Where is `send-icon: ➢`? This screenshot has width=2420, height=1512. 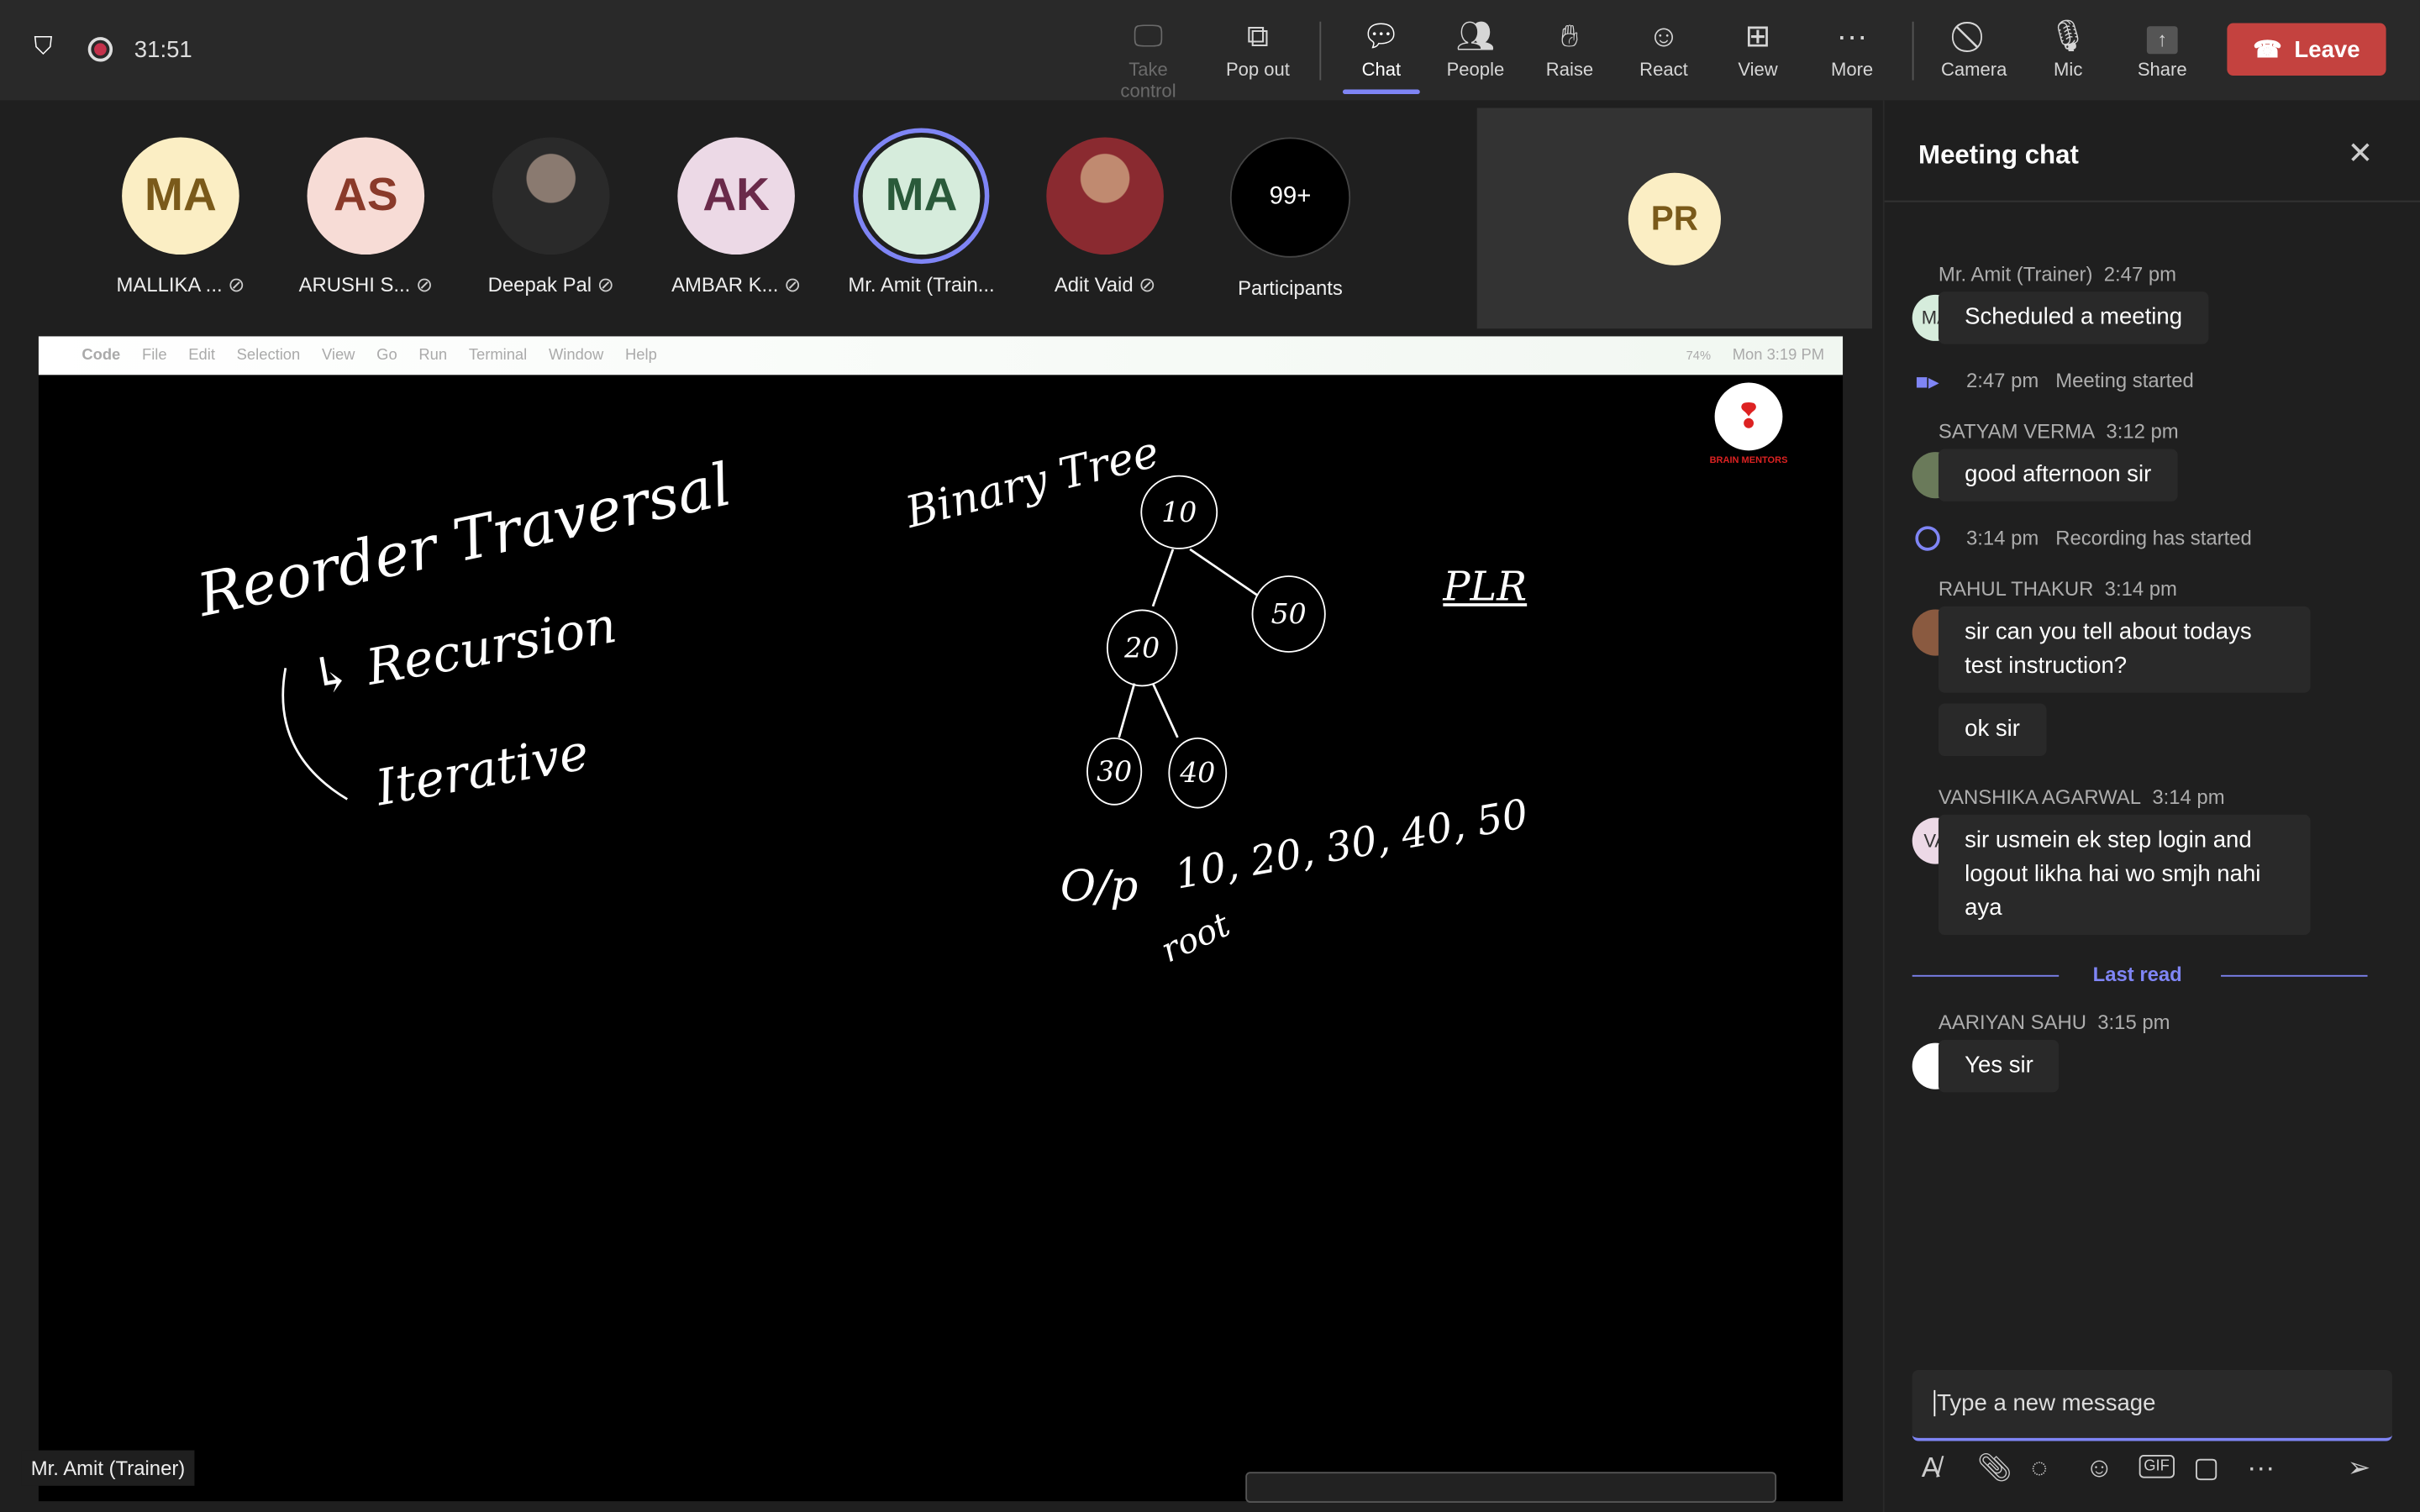 send-icon: ➢ is located at coordinates (2359, 1468).